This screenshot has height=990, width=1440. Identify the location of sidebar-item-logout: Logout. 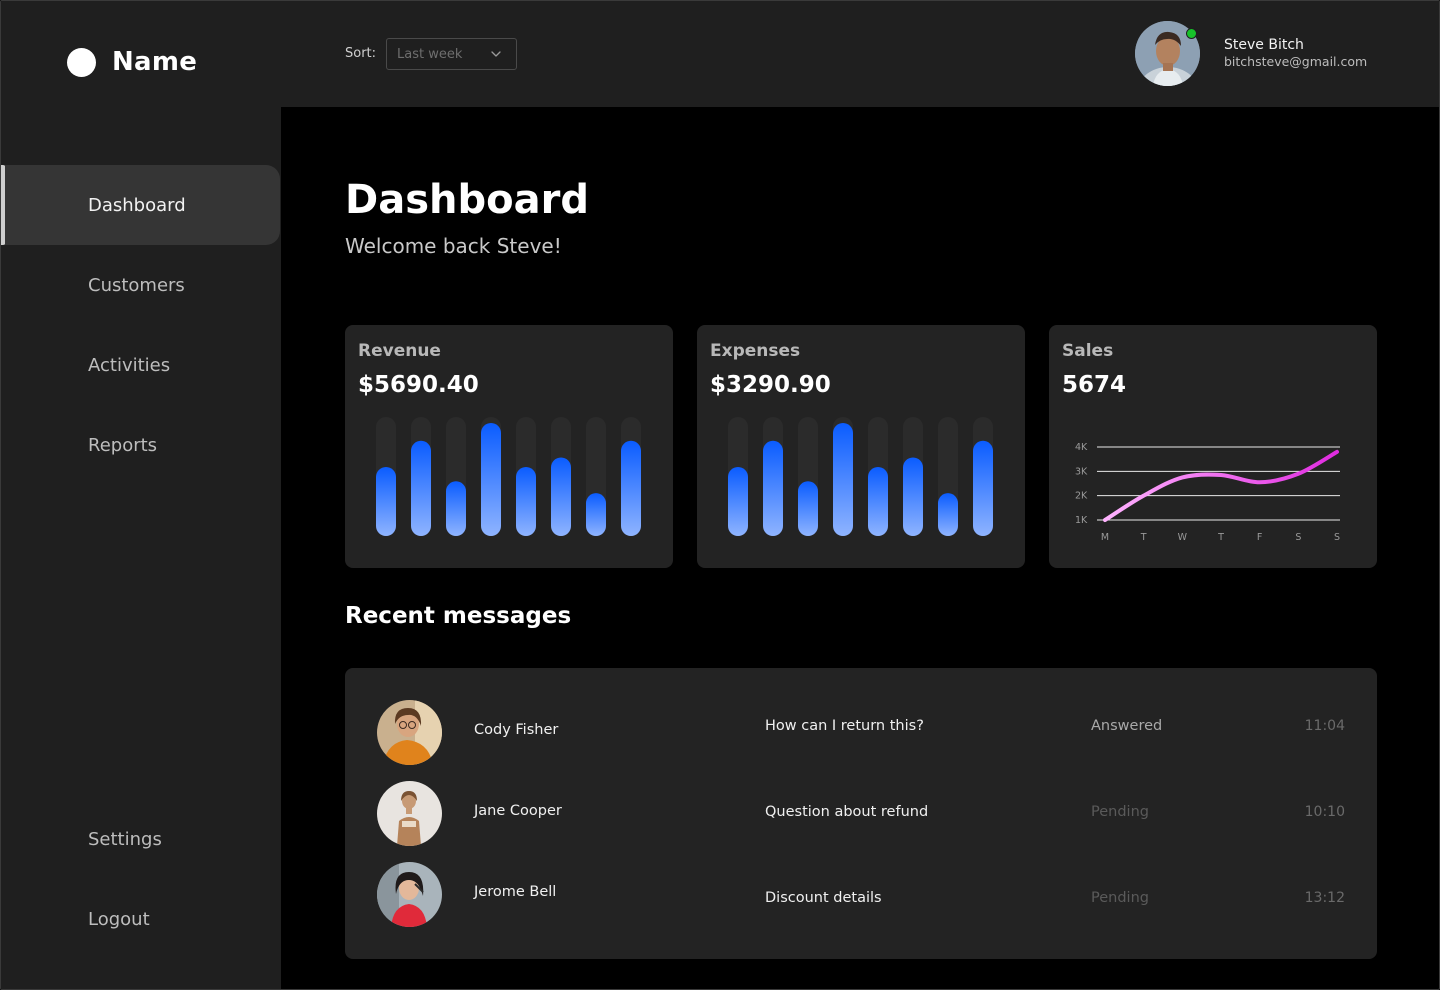
(141, 919).